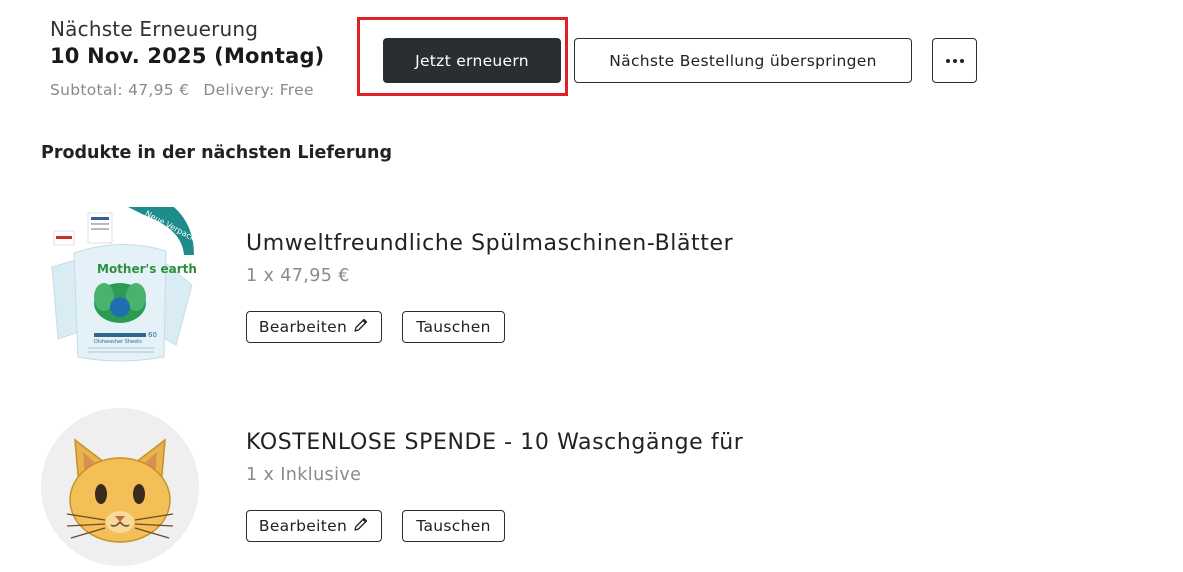 Image resolution: width=1183 pixels, height=572 pixels. What do you see at coordinates (152, 335) in the screenshot?
I see `package-count-text: 60` at bounding box center [152, 335].